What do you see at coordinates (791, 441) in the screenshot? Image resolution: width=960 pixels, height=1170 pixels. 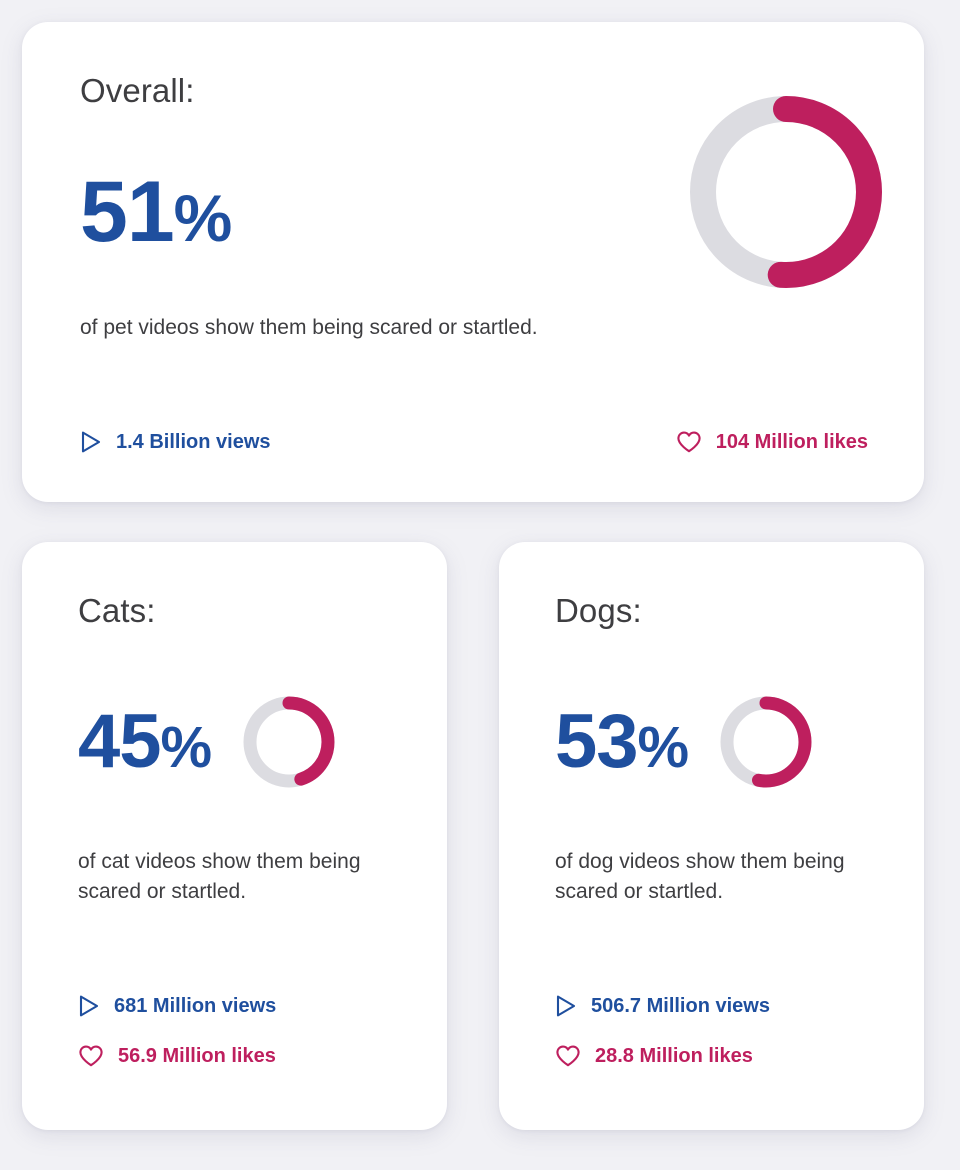 I see `overall-likes-label: 104 Million likes` at bounding box center [791, 441].